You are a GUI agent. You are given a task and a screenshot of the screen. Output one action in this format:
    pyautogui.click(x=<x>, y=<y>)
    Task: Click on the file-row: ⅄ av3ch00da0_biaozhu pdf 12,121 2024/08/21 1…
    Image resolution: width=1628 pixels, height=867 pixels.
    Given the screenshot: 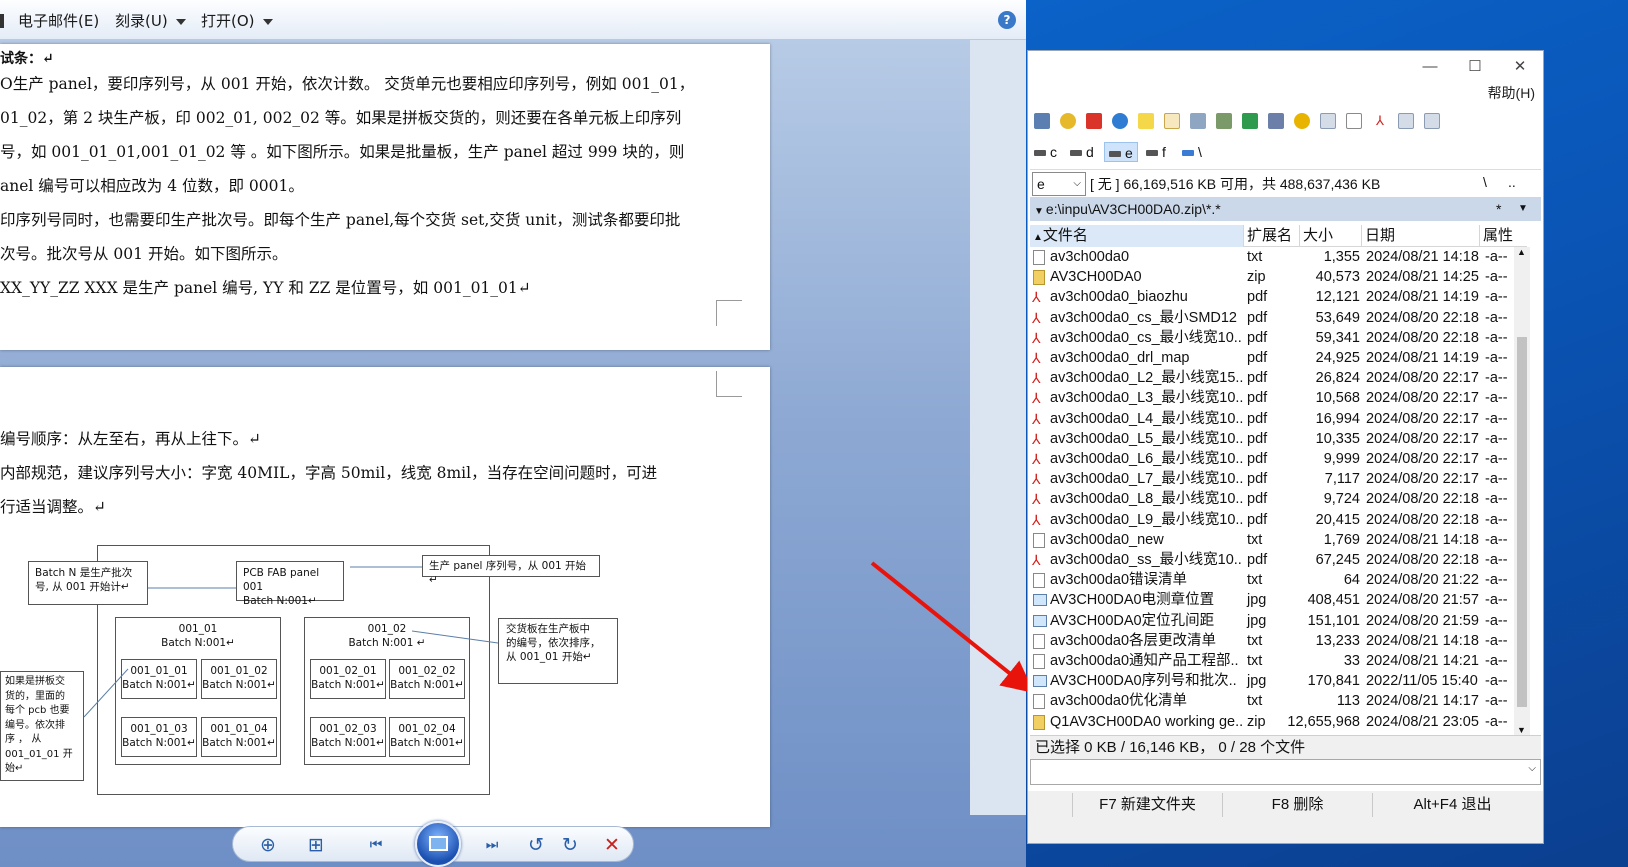 What is the action you would take?
    pyautogui.click(x=1271, y=297)
    